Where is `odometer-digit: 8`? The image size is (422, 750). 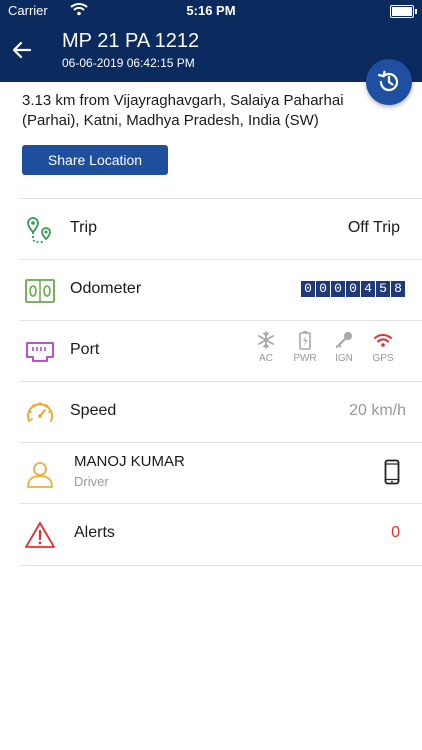
odometer-digit: 8 is located at coordinates (398, 289).